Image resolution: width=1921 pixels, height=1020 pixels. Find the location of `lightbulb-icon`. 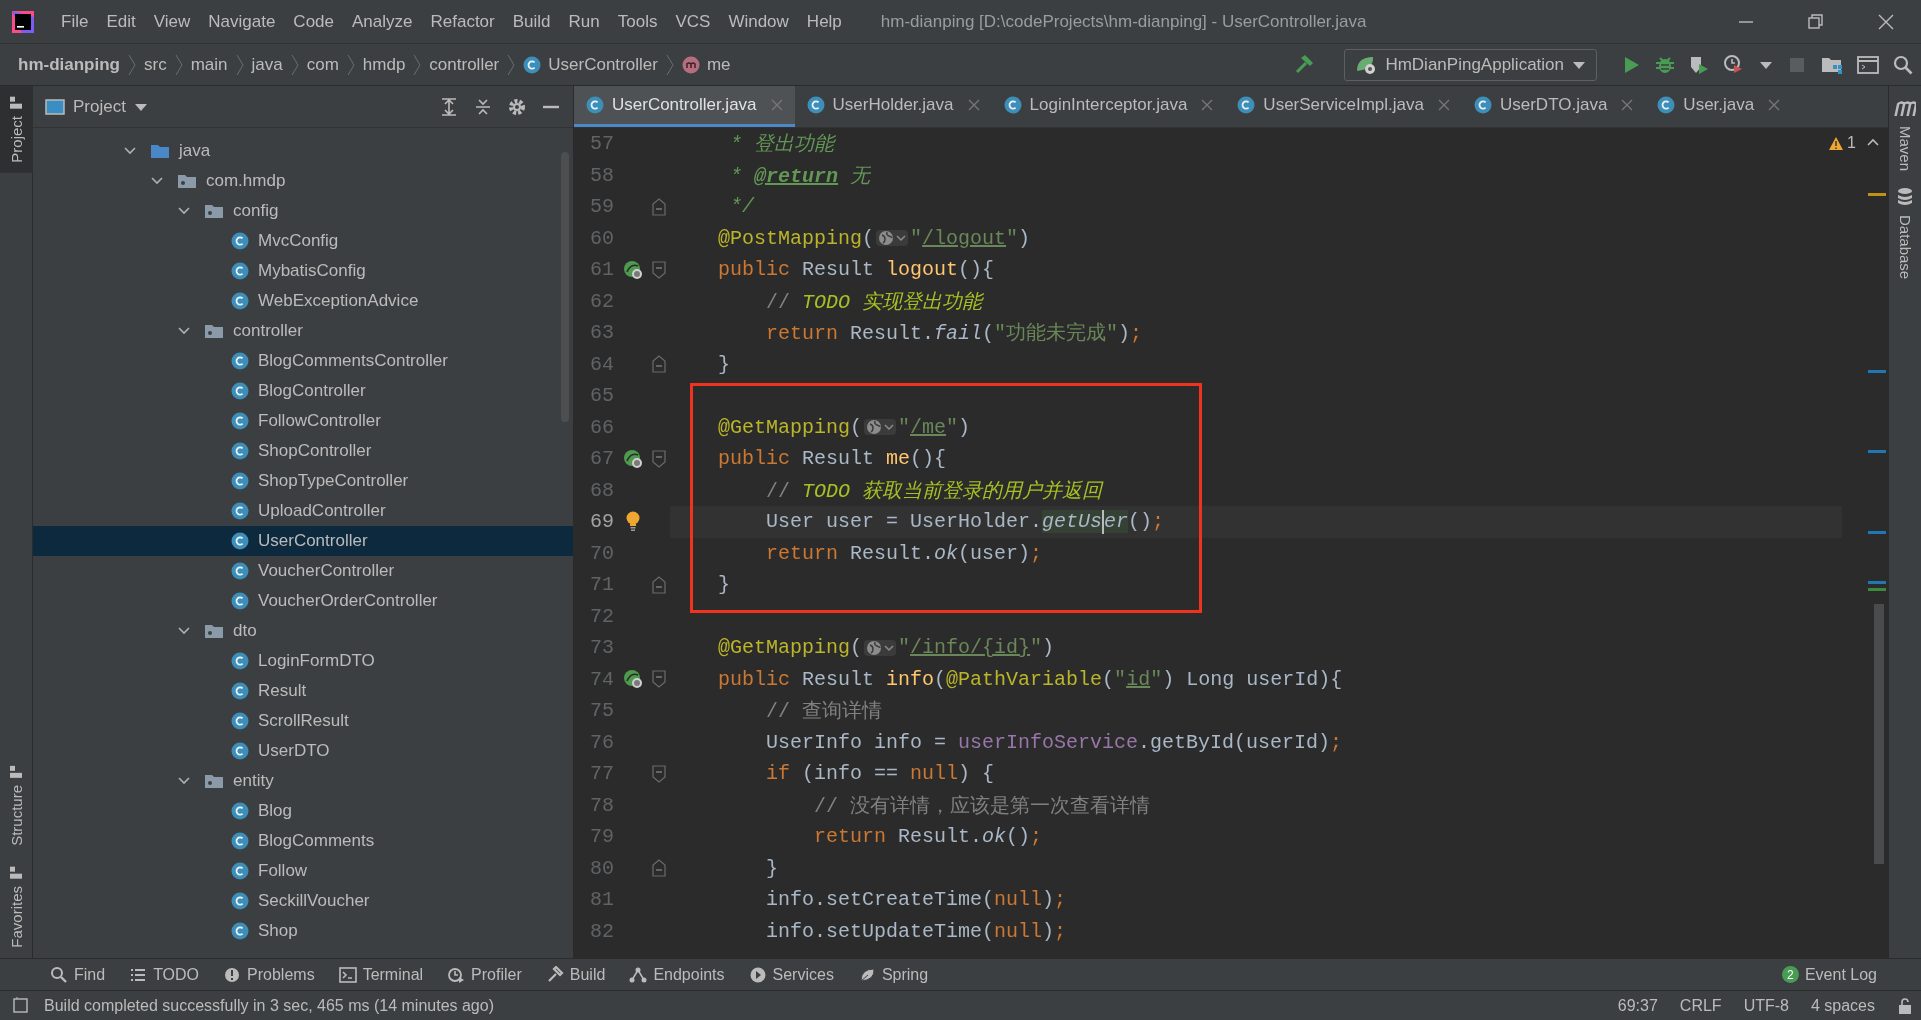

lightbulb-icon is located at coordinates (633, 521).